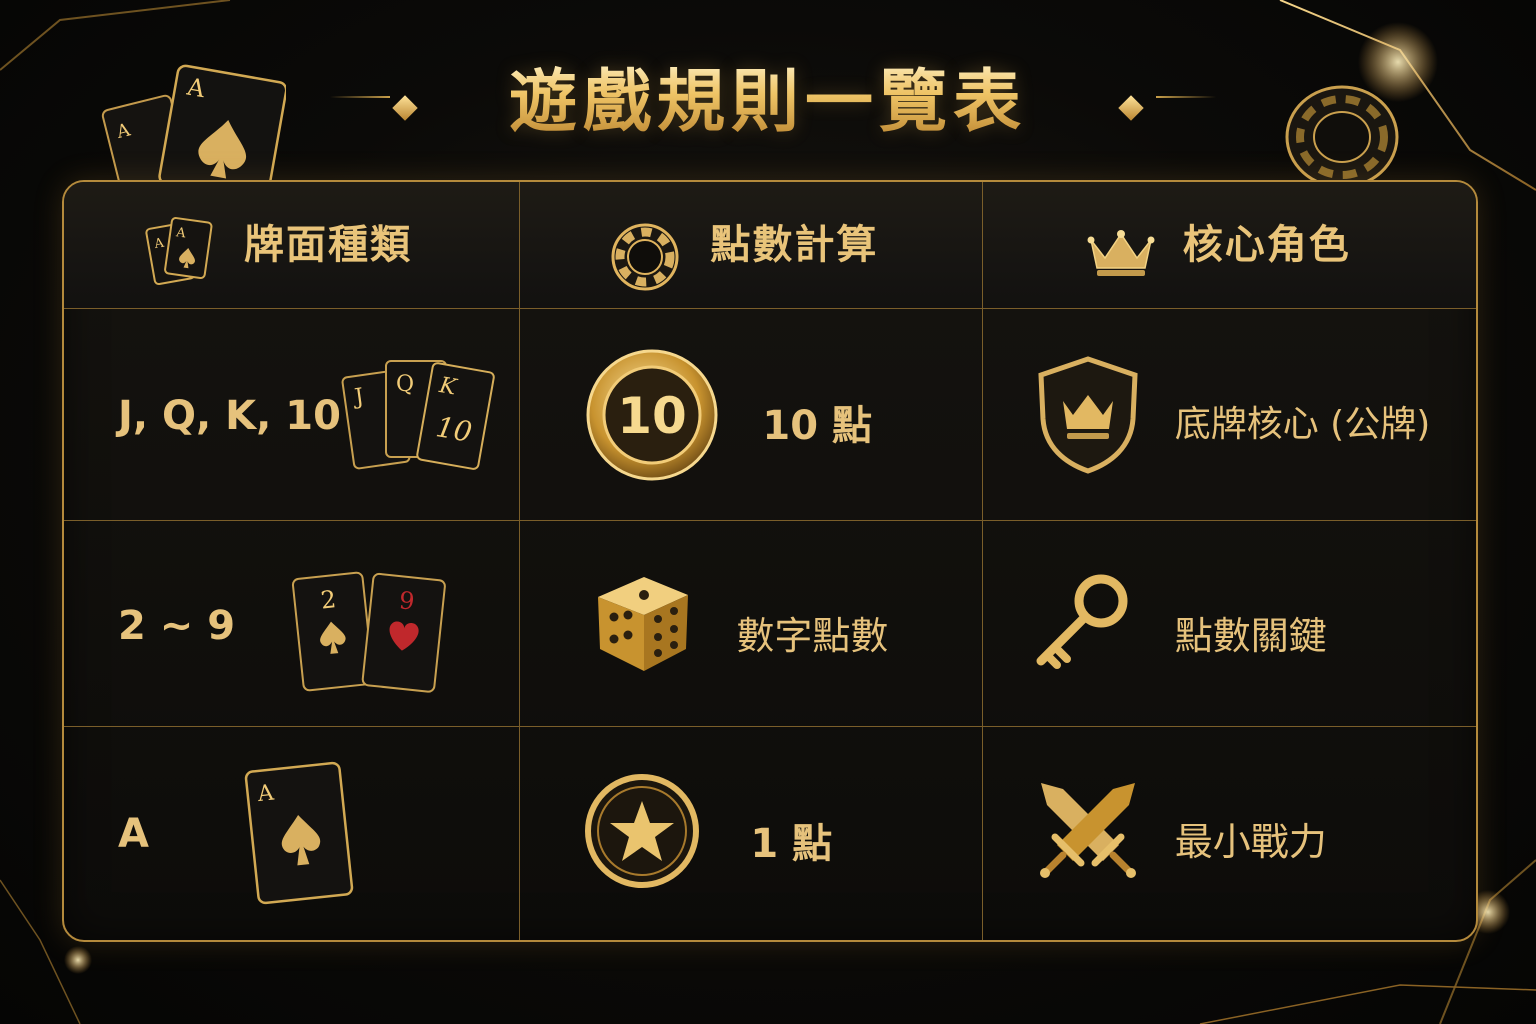 The height and width of the screenshot is (1024, 1536). I want to click on chip-10-icon: 10, so click(652, 415).